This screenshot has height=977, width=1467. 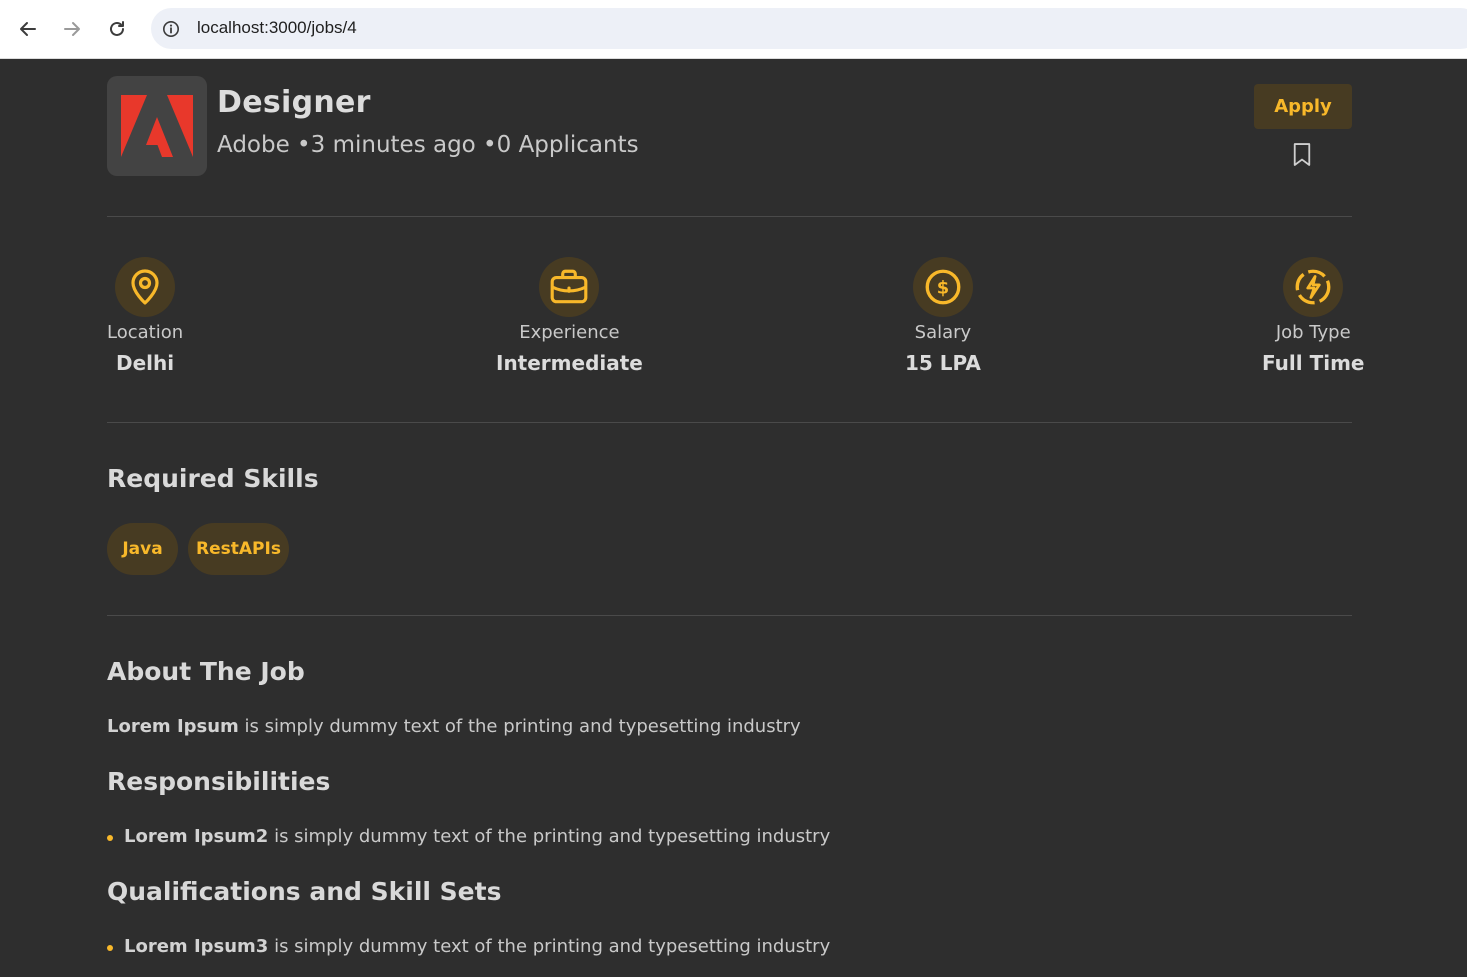 What do you see at coordinates (1313, 363) in the screenshot?
I see `stat-value: Full Time` at bounding box center [1313, 363].